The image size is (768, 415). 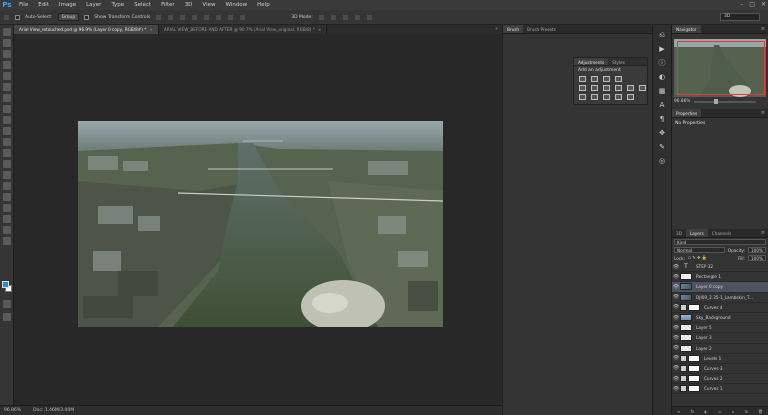 I want to click on timeline-icon: ◎, so click(x=662, y=161).